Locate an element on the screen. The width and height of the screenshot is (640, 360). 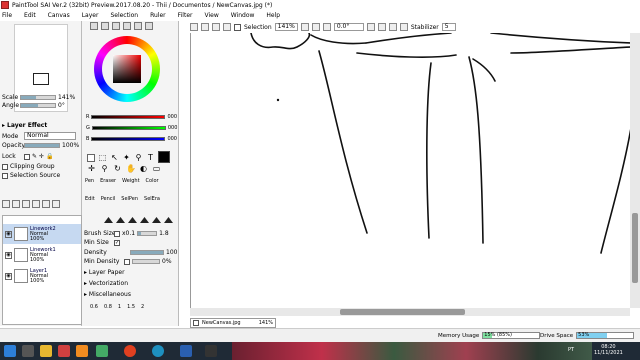
tool-color: Color is located at coordinates (152, 181).